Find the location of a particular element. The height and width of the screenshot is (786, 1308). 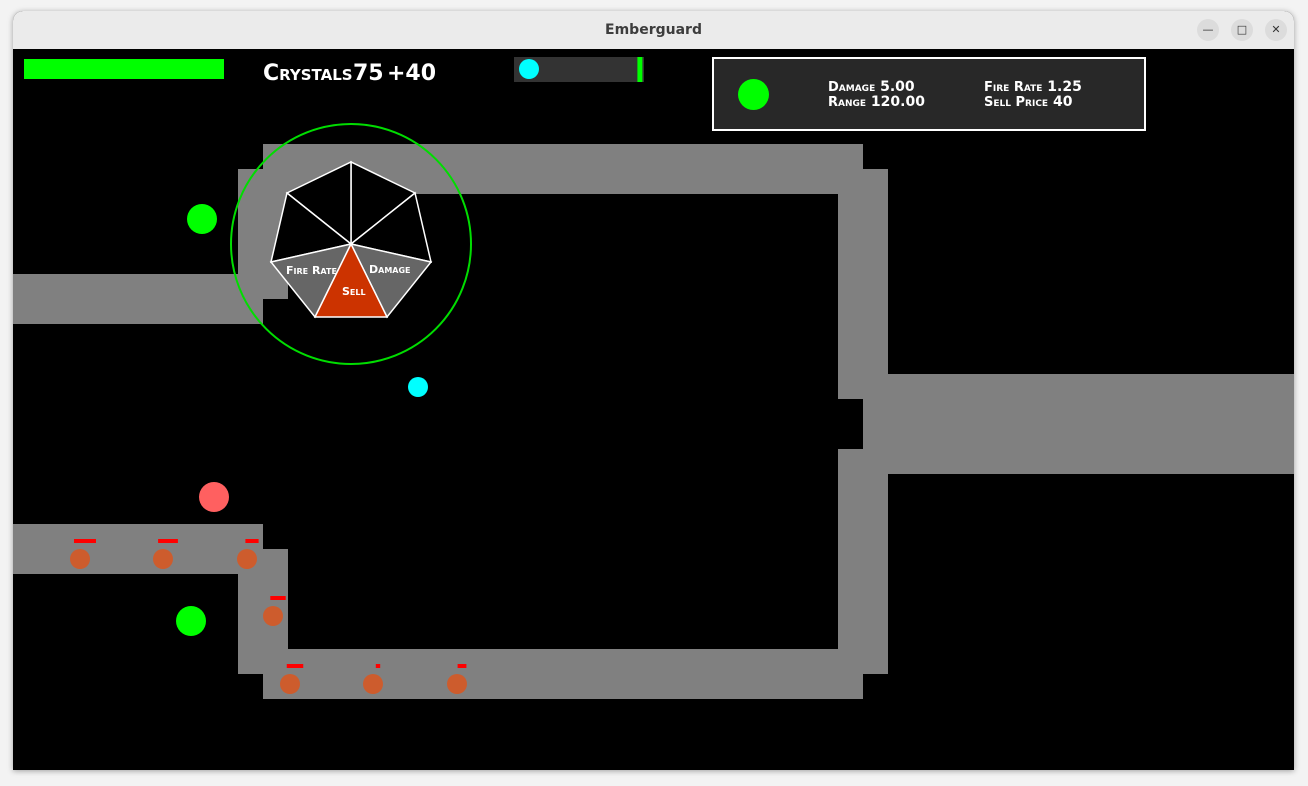

maximize-icon: □ is located at coordinates (1242, 29).